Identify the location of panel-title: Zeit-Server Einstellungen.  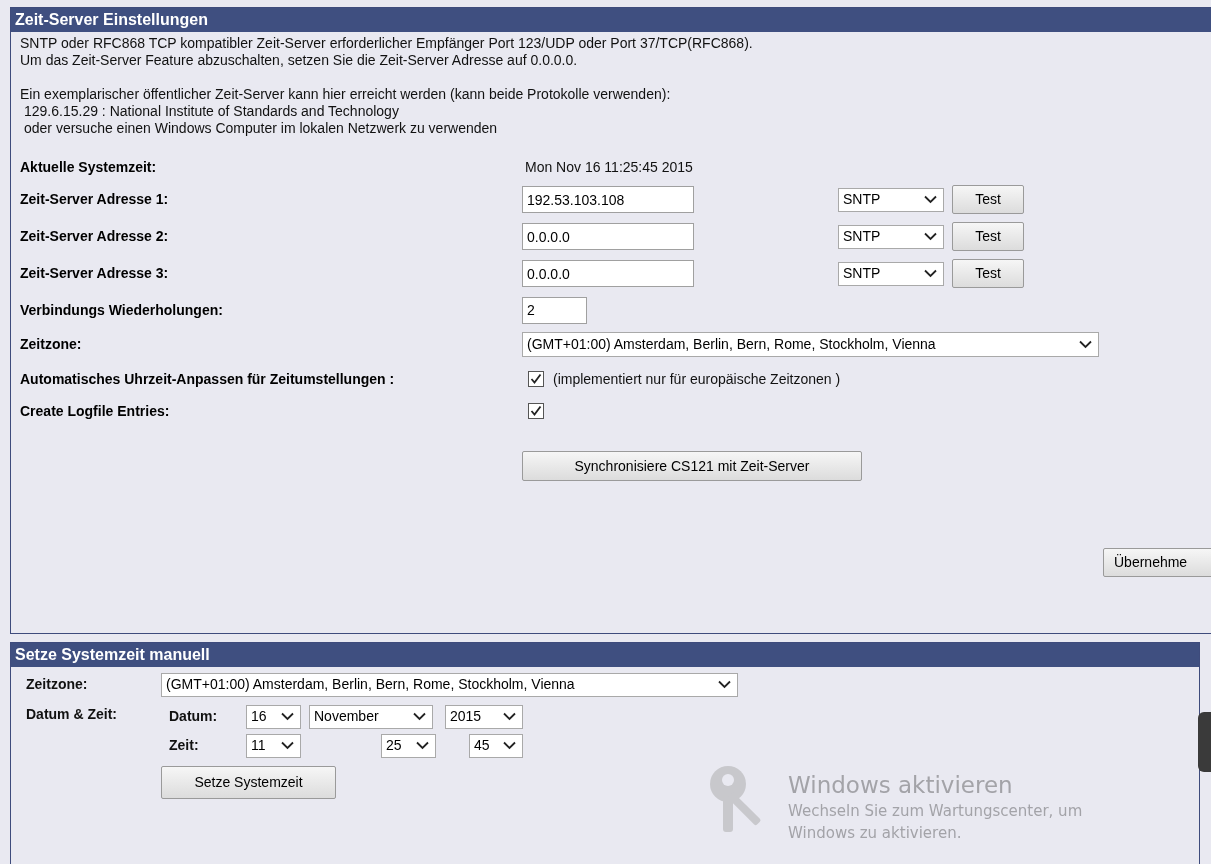
(111, 20).